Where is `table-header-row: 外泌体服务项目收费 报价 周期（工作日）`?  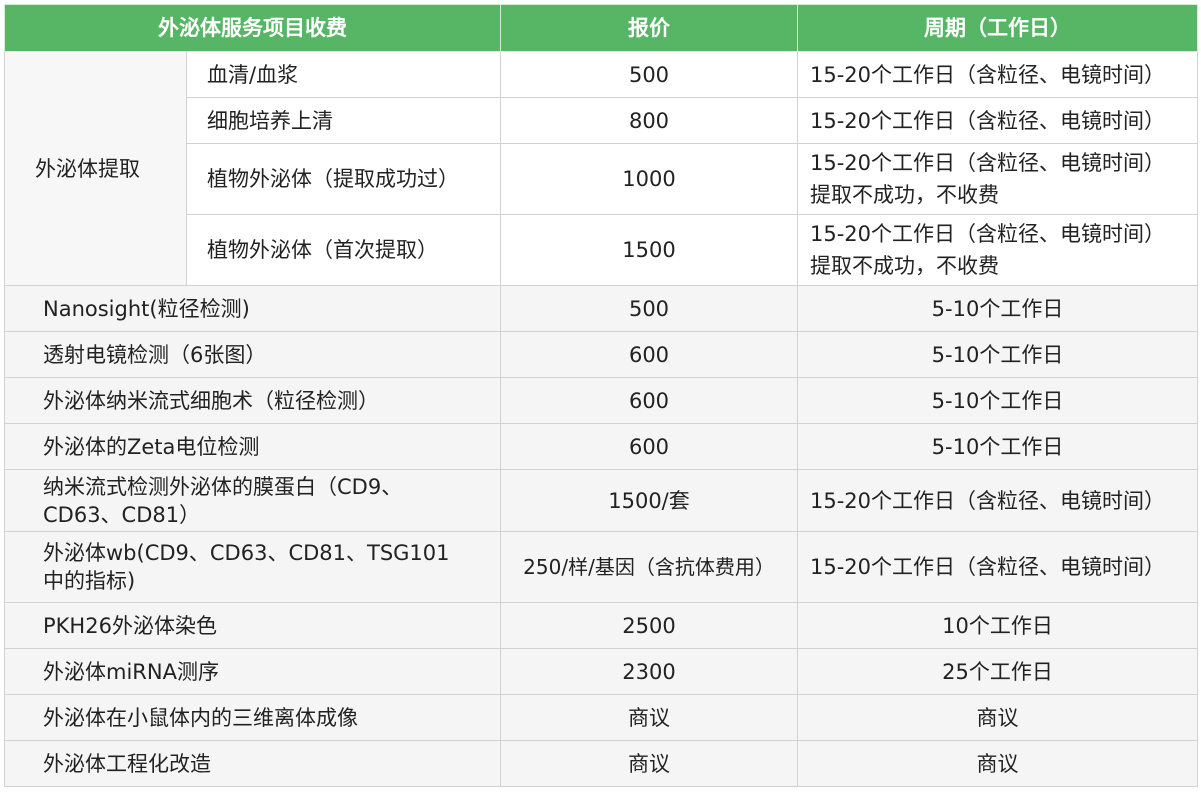
table-header-row: 外泌体服务项目收费 报价 周期（工作日） is located at coordinates (601, 28).